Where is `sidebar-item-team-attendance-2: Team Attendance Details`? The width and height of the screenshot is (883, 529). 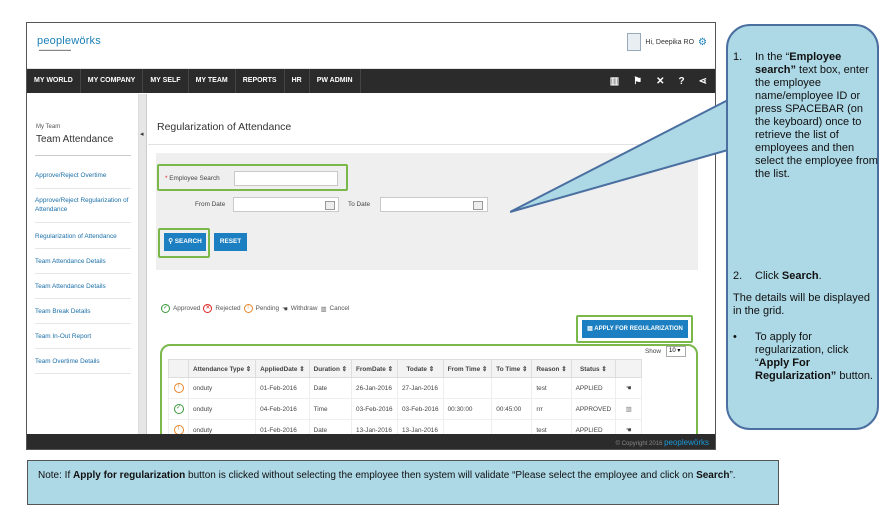
sidebar-item-team-attendance-2: Team Attendance Details is located at coordinates (85, 286).